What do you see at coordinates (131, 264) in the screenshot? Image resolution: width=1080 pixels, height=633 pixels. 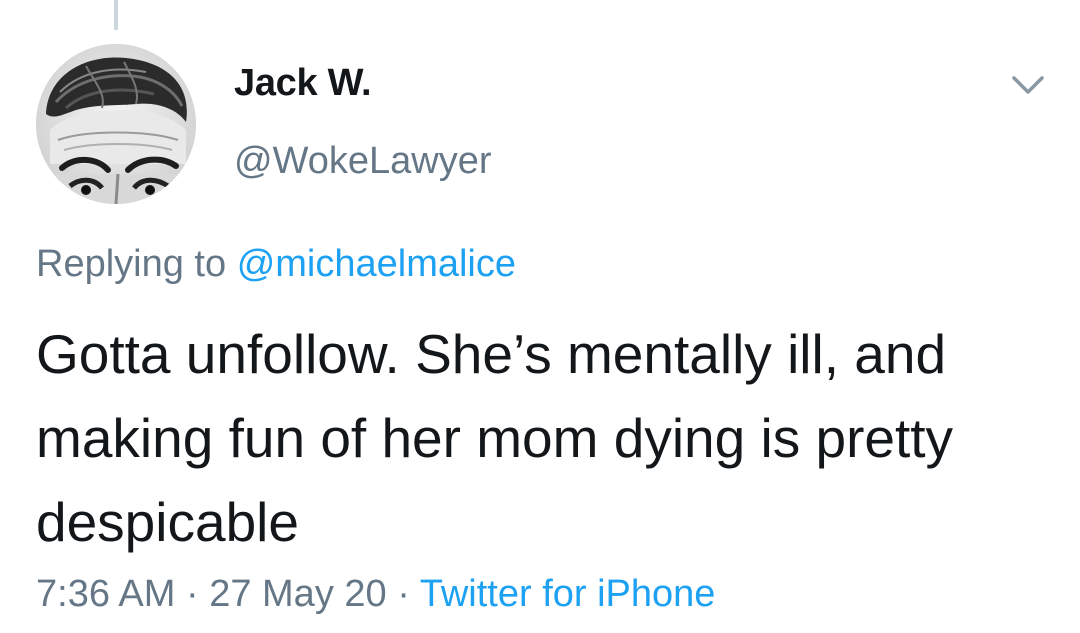 I see `replying-to-label: Replying to` at bounding box center [131, 264].